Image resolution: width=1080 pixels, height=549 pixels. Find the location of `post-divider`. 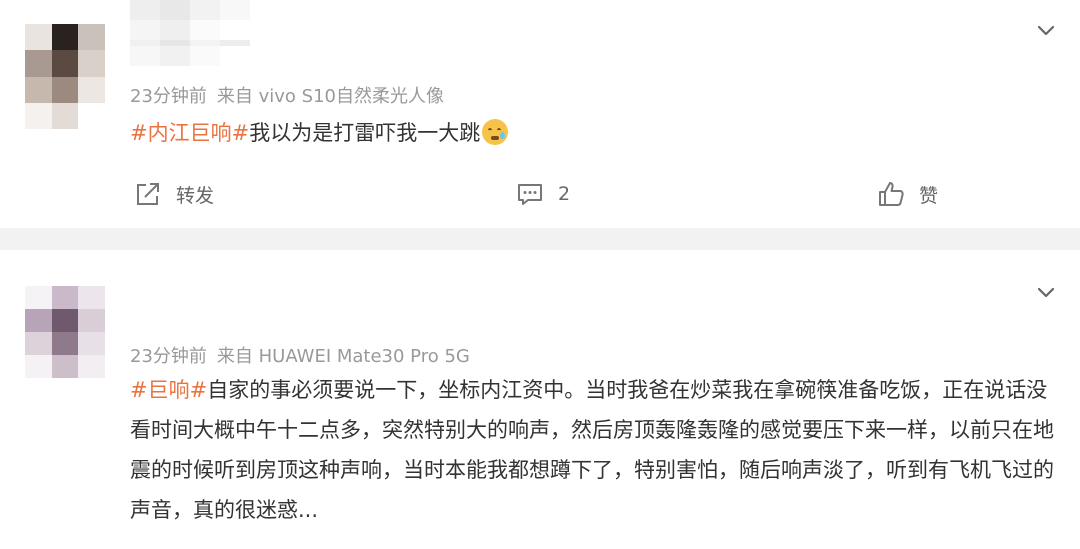

post-divider is located at coordinates (540, 239).